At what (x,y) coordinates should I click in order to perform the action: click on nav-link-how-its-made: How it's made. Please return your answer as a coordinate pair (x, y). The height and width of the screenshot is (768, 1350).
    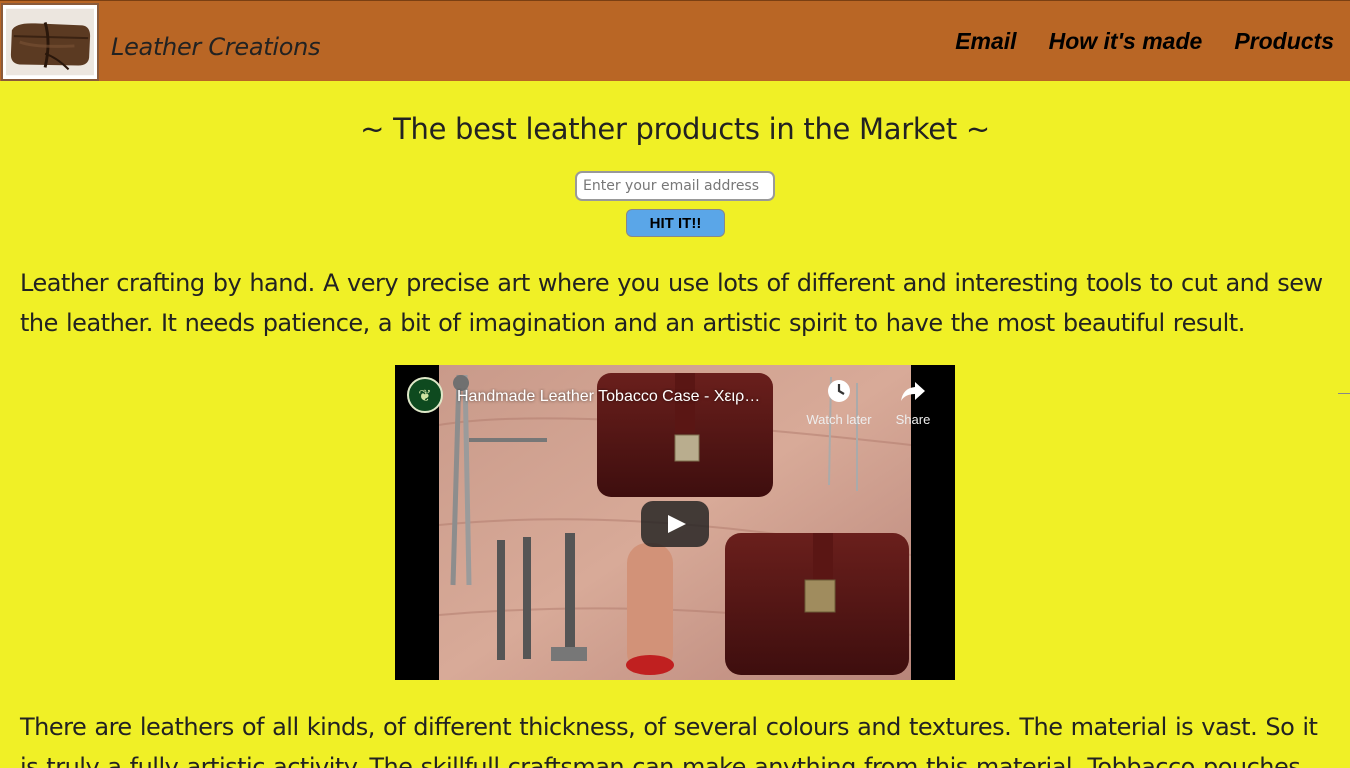
    Looking at the image, I should click on (1126, 41).